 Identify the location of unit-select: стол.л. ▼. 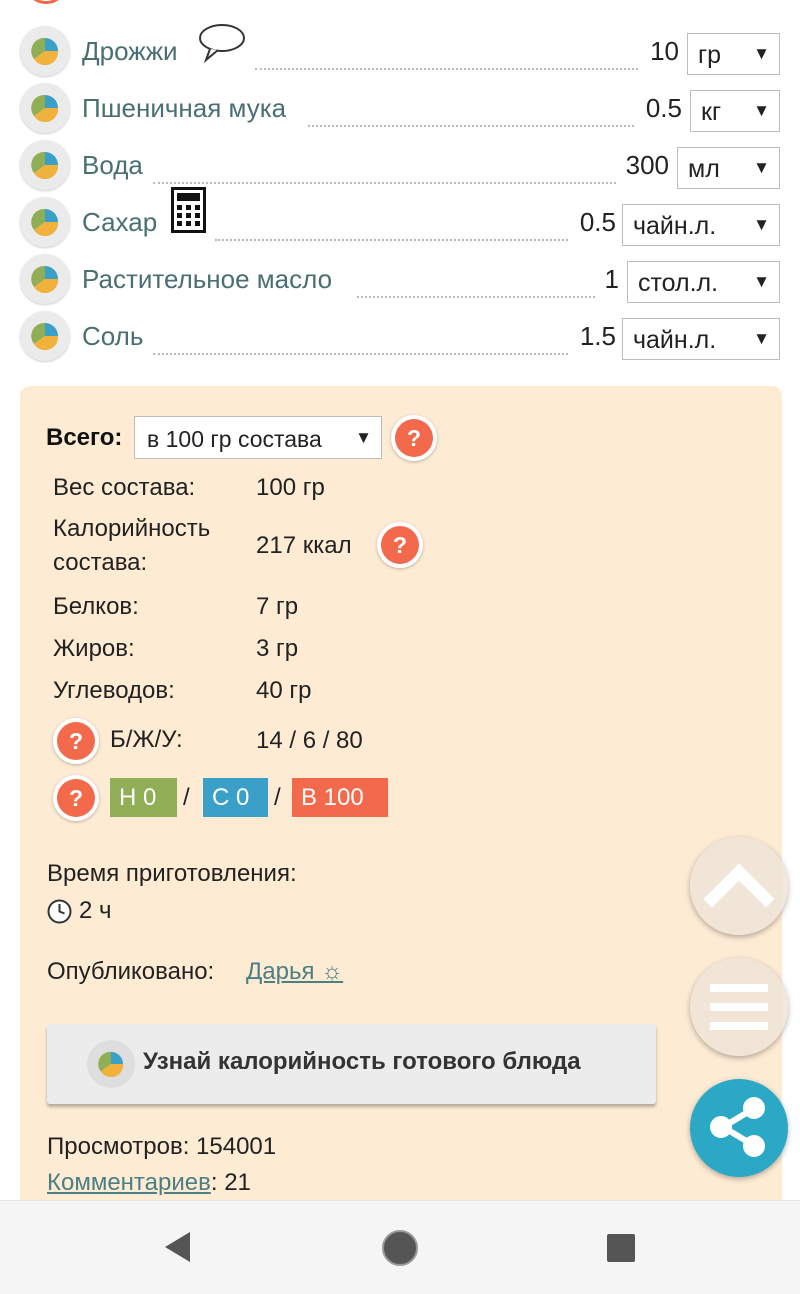
(703, 282).